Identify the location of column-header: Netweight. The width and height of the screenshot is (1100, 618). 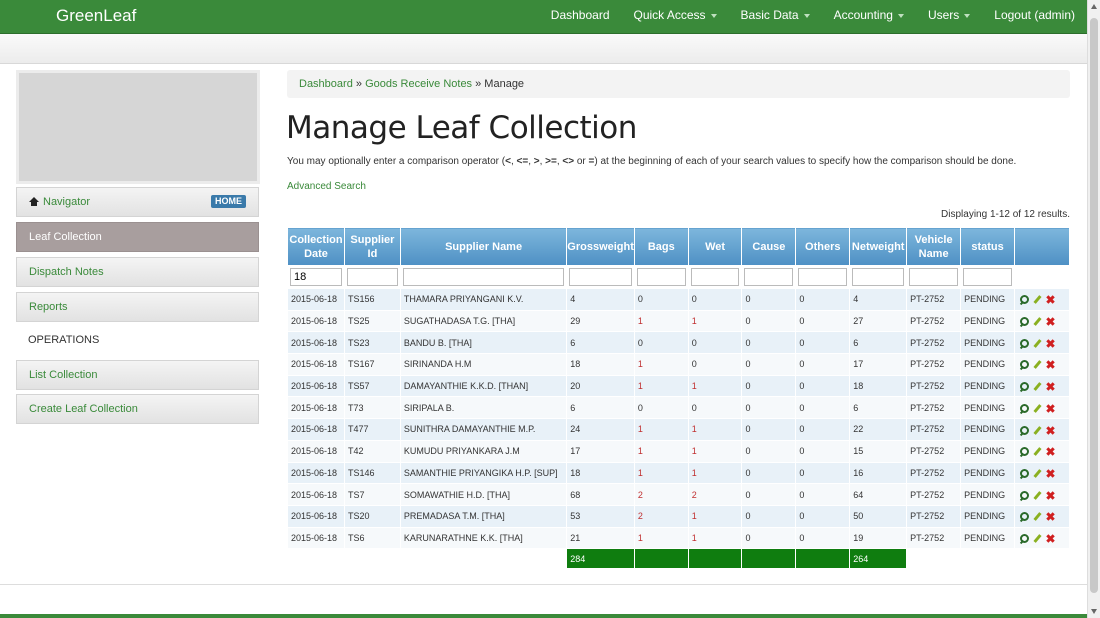
(878, 246).